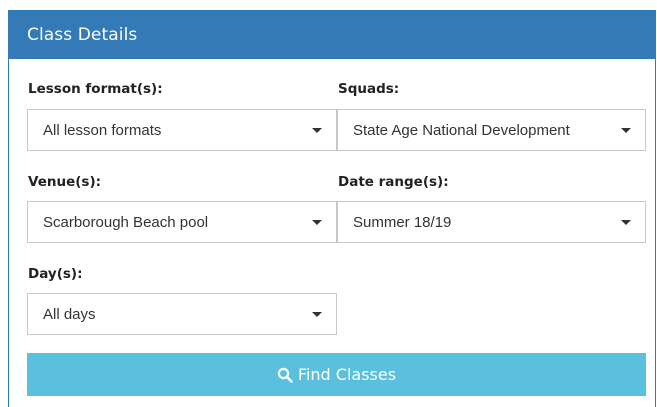  I want to click on lesson-formats-label: Lesson format(s):, so click(95, 89).